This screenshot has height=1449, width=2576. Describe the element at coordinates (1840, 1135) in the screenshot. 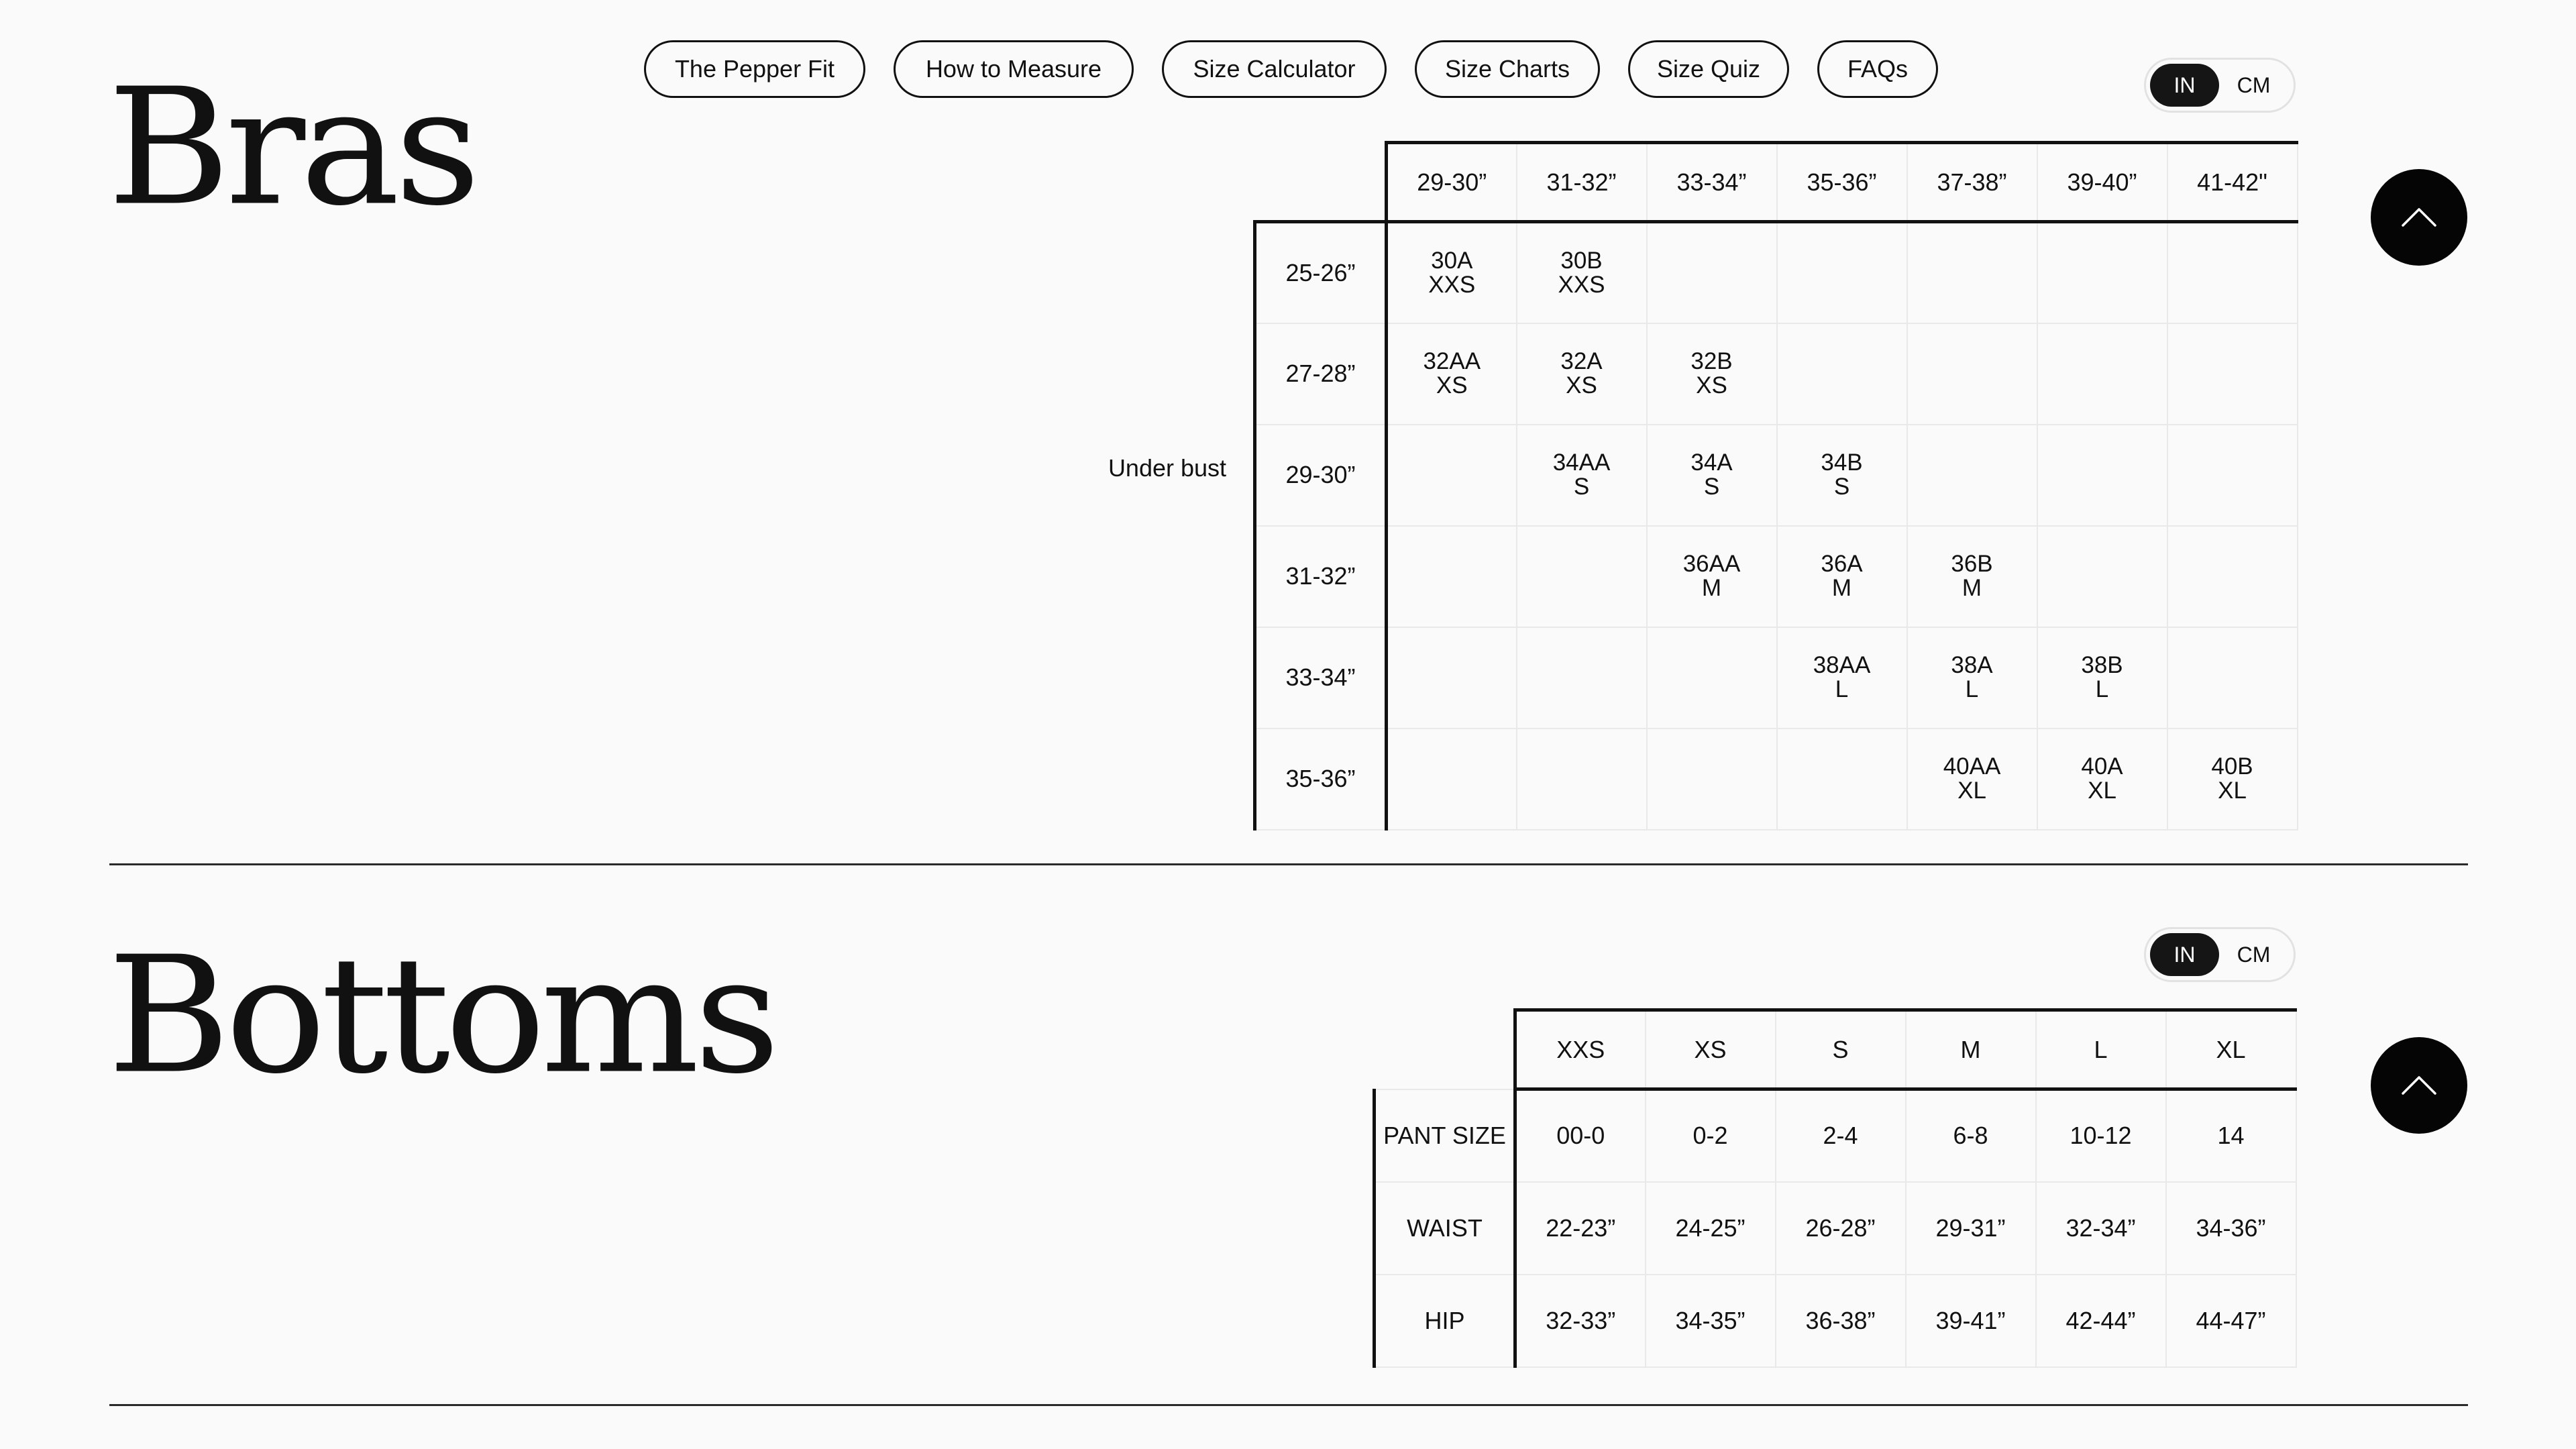

I see `bottoms-size-cell: 2-4` at that location.